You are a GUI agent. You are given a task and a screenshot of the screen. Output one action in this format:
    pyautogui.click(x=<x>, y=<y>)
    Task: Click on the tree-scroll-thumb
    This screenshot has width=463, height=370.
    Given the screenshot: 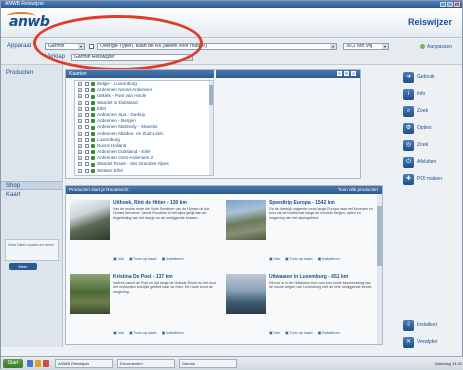 What is the action you would take?
    pyautogui.click(x=211, y=95)
    